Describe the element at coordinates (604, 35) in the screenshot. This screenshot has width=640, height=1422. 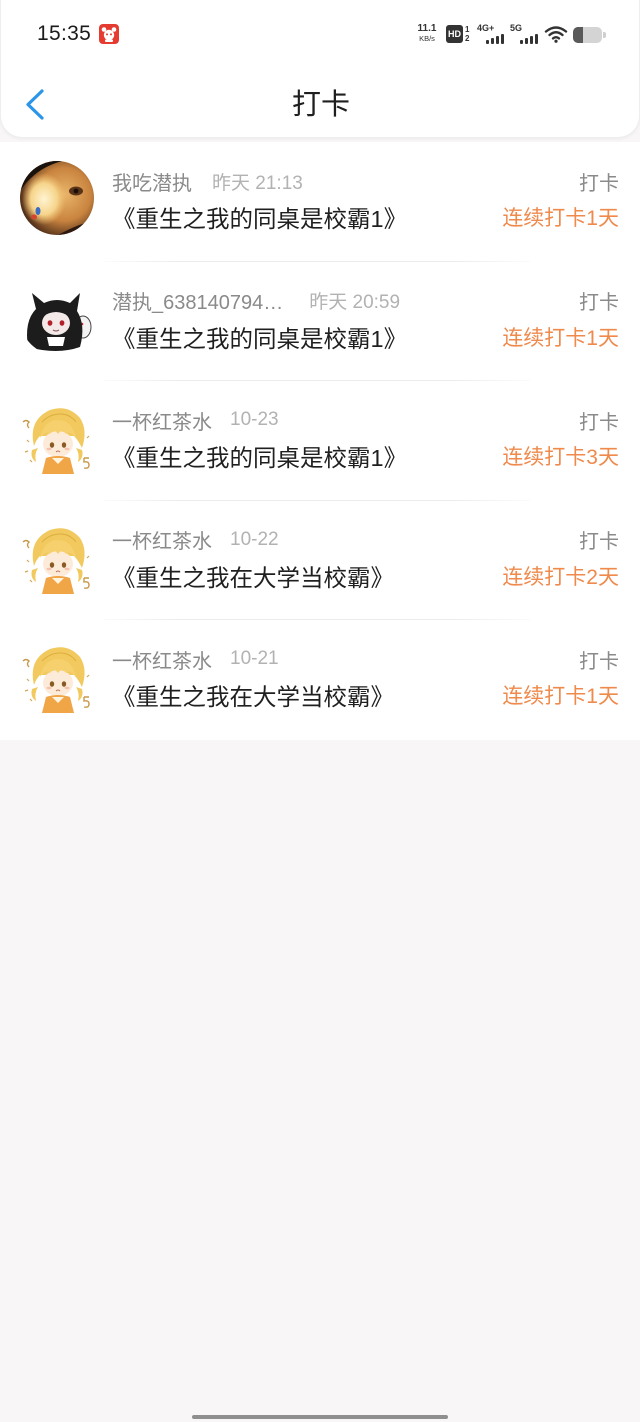
I see `battery-nub` at that location.